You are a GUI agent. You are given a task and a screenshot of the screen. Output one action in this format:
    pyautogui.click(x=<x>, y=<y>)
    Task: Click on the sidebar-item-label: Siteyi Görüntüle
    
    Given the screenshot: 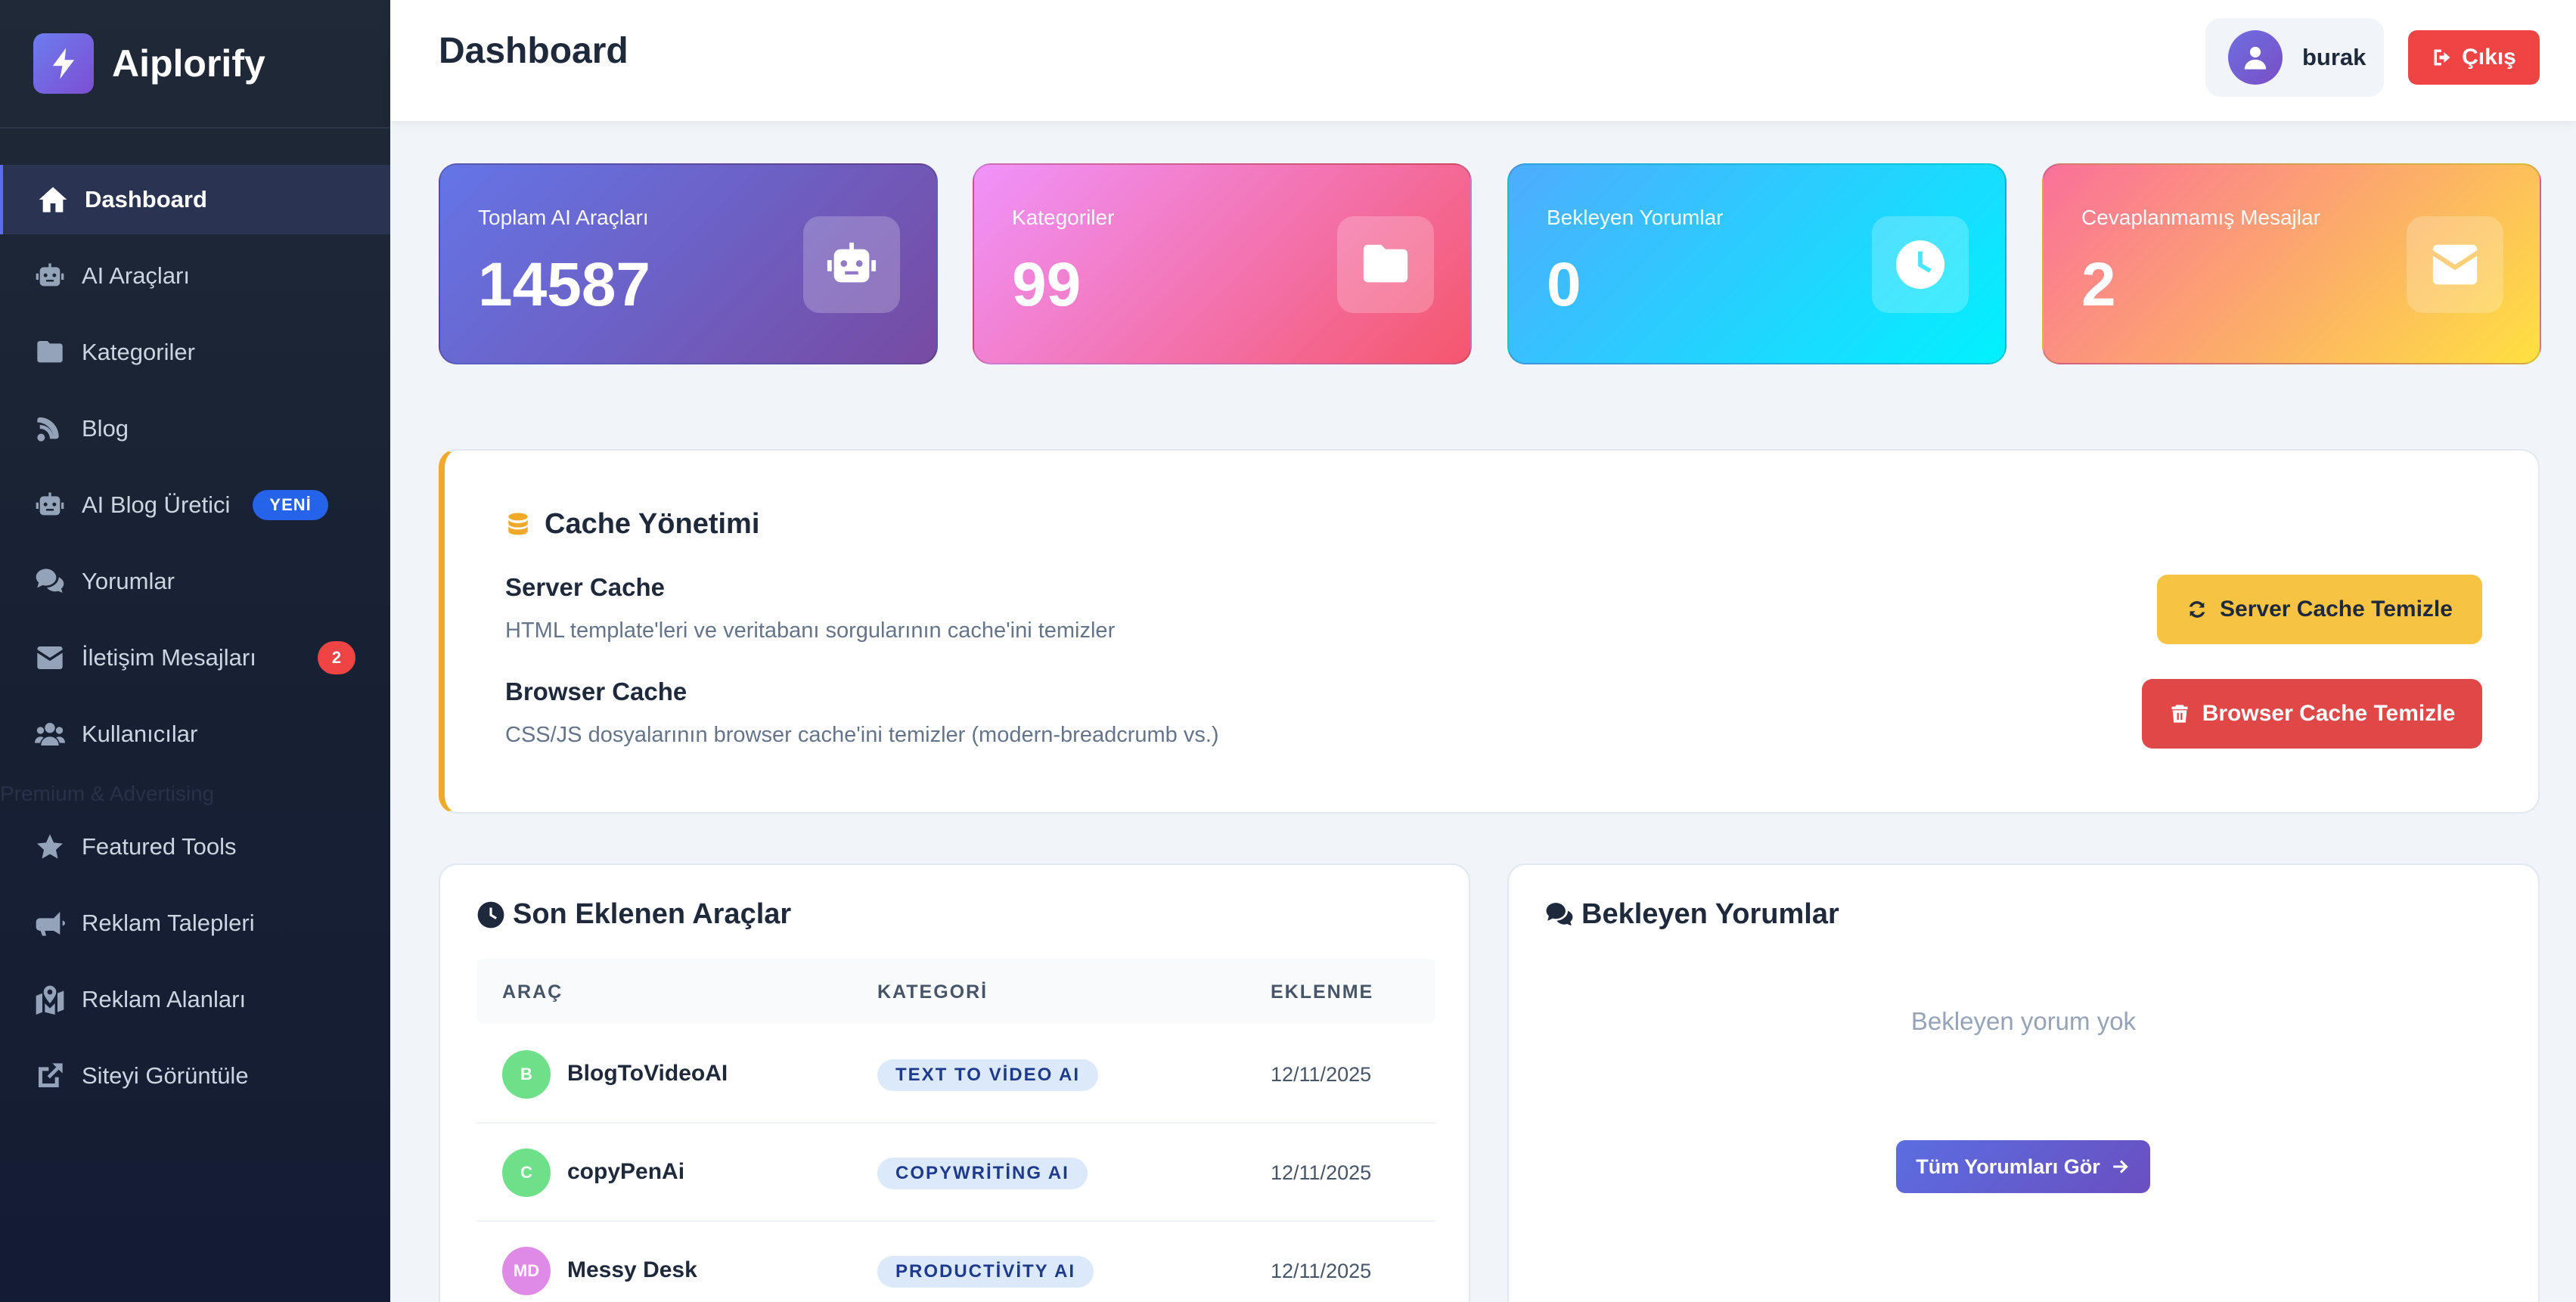 What is the action you would take?
    pyautogui.click(x=165, y=1075)
    